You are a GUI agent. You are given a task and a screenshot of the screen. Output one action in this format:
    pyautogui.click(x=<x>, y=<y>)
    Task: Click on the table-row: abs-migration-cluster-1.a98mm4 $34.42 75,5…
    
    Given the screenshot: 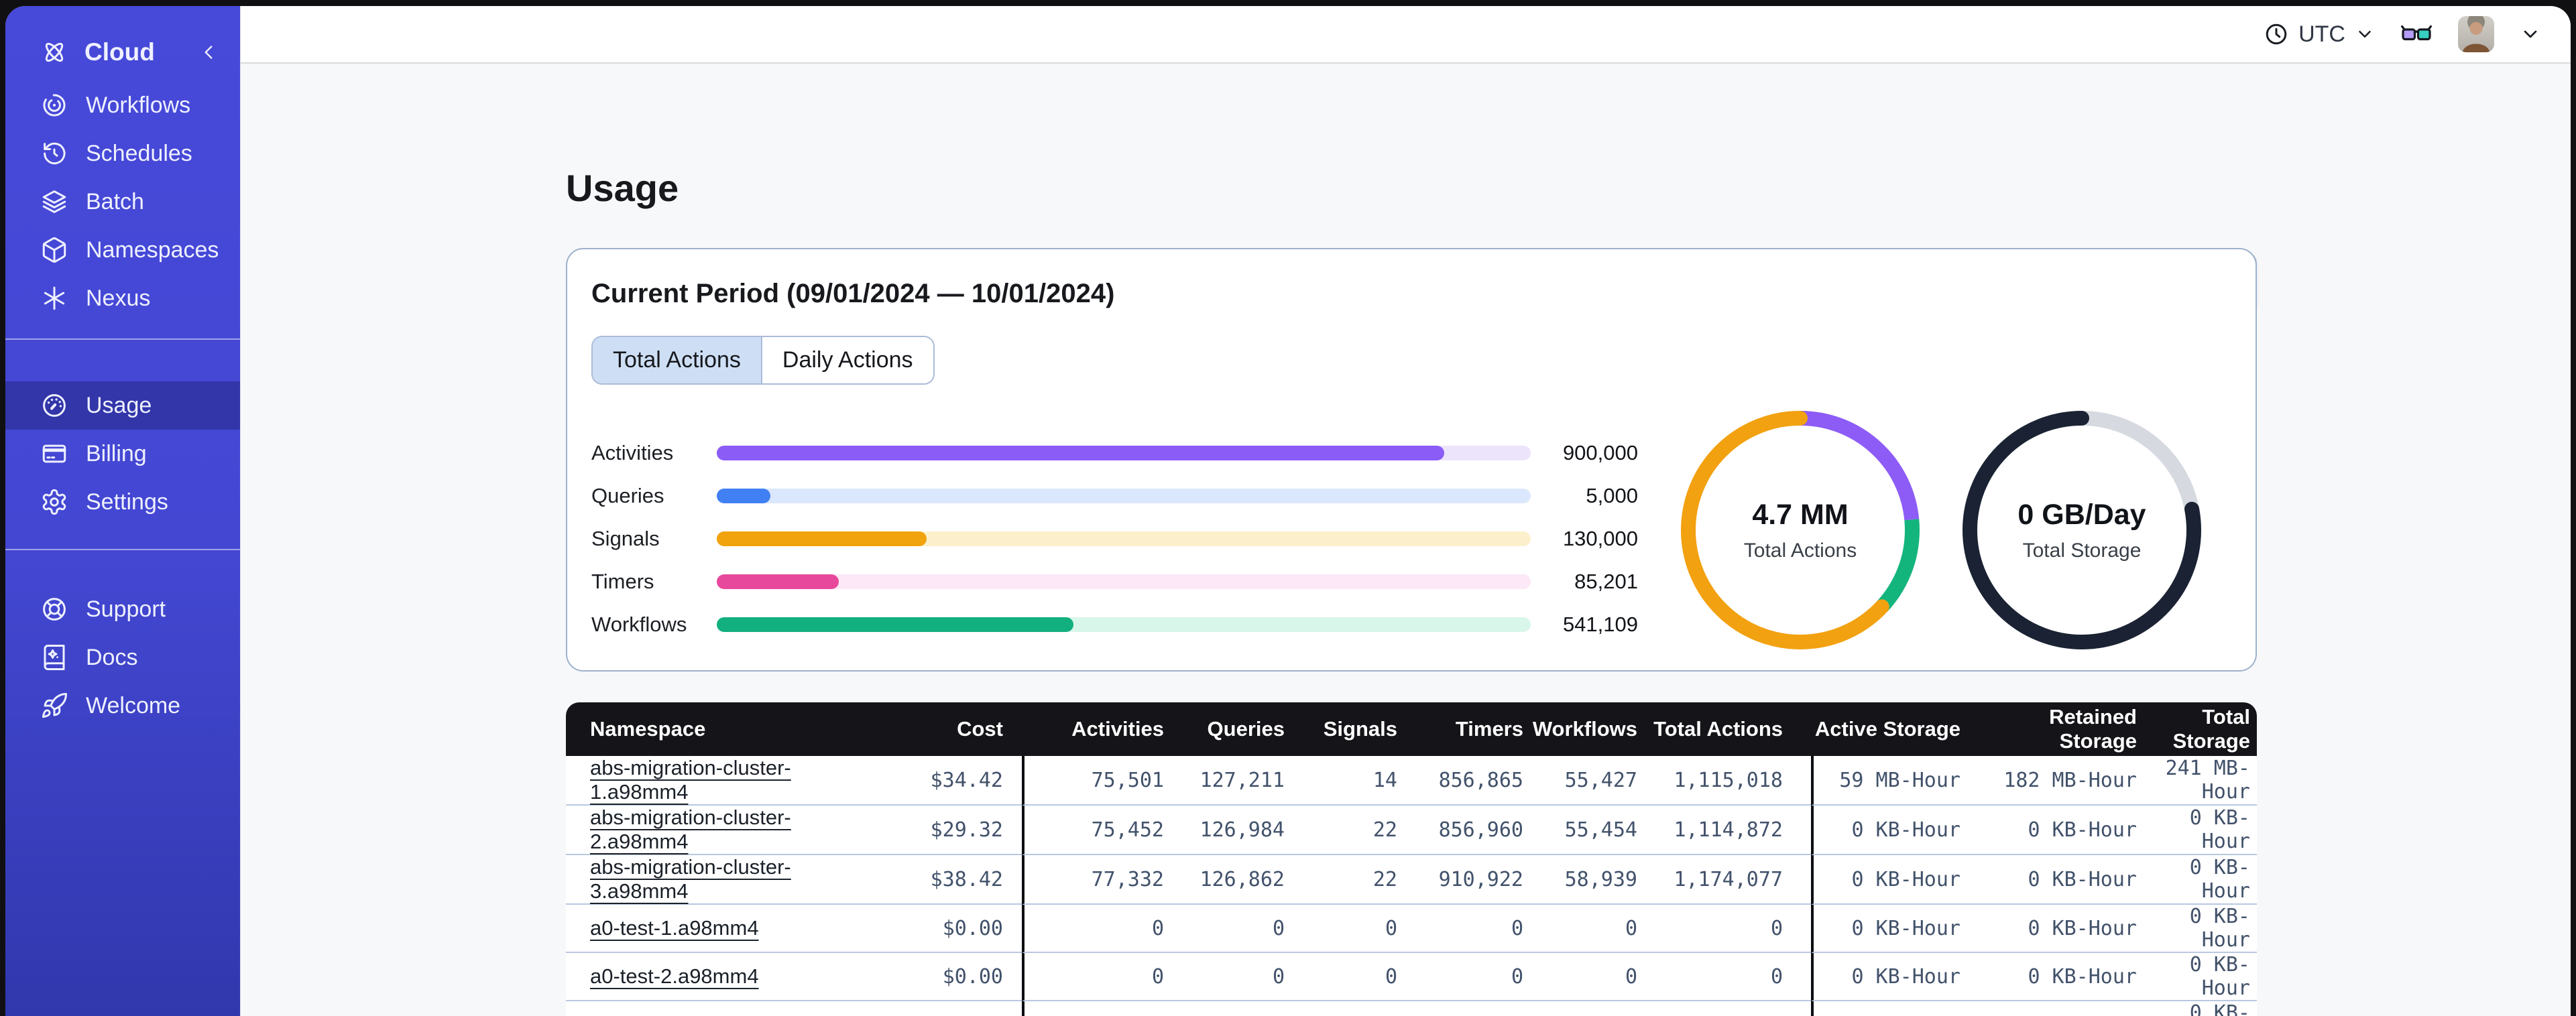 What is the action you would take?
    pyautogui.click(x=1411, y=781)
    